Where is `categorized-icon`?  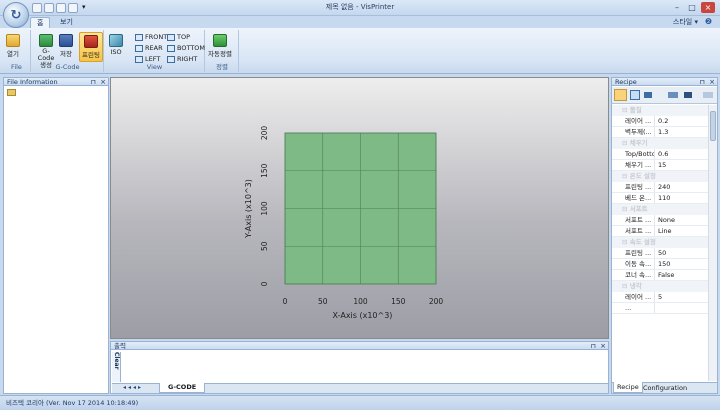
categorized-icon is located at coordinates (620, 95).